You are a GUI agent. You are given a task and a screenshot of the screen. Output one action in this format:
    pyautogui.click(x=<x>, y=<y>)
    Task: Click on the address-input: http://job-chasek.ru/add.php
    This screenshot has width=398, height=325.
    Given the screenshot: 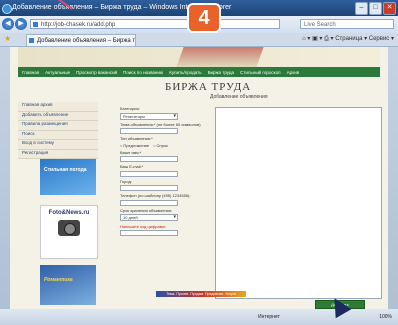 What is the action you would take?
    pyautogui.click(x=155, y=24)
    